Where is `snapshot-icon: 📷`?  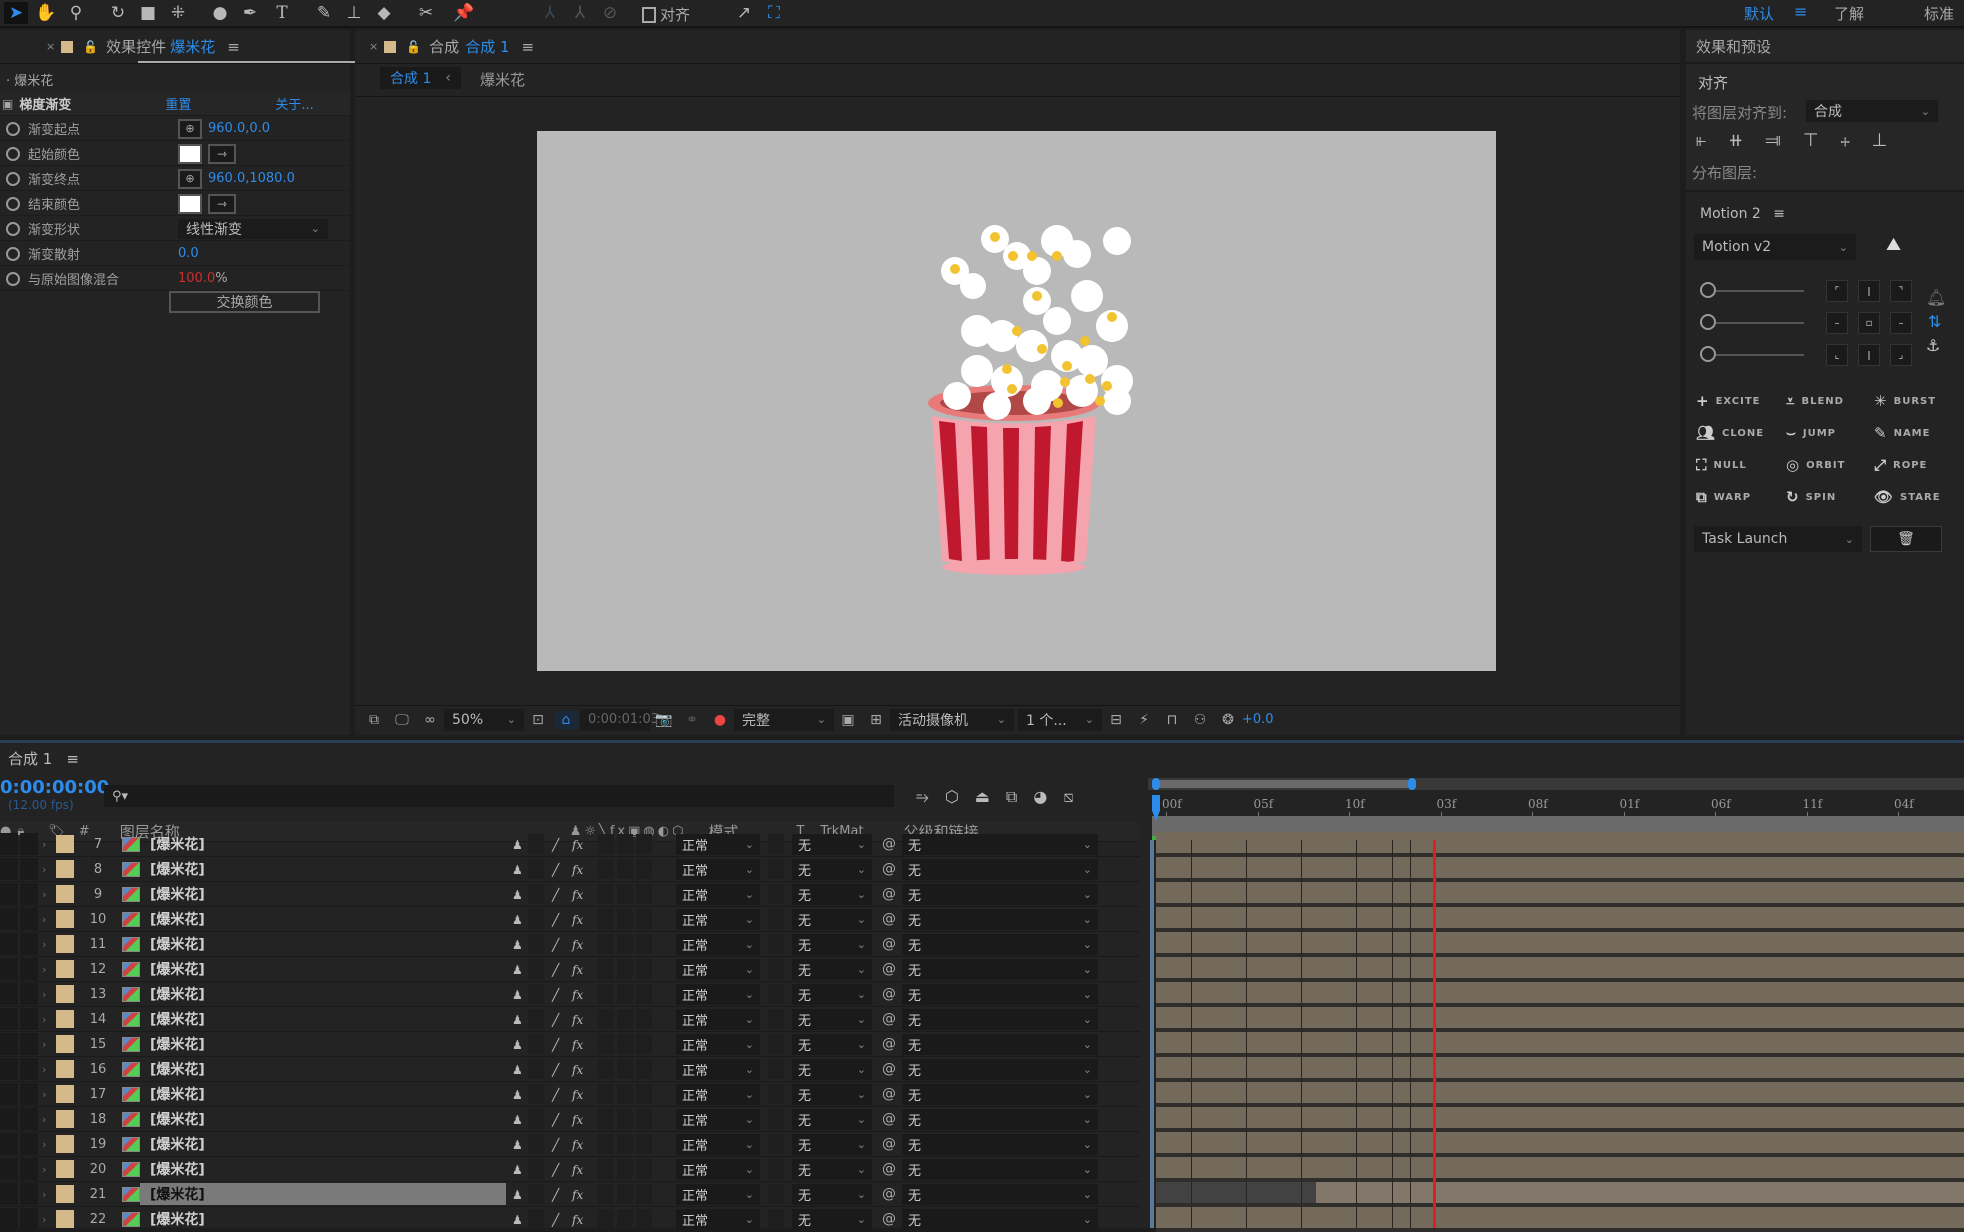 snapshot-icon: 📷 is located at coordinates (664, 720).